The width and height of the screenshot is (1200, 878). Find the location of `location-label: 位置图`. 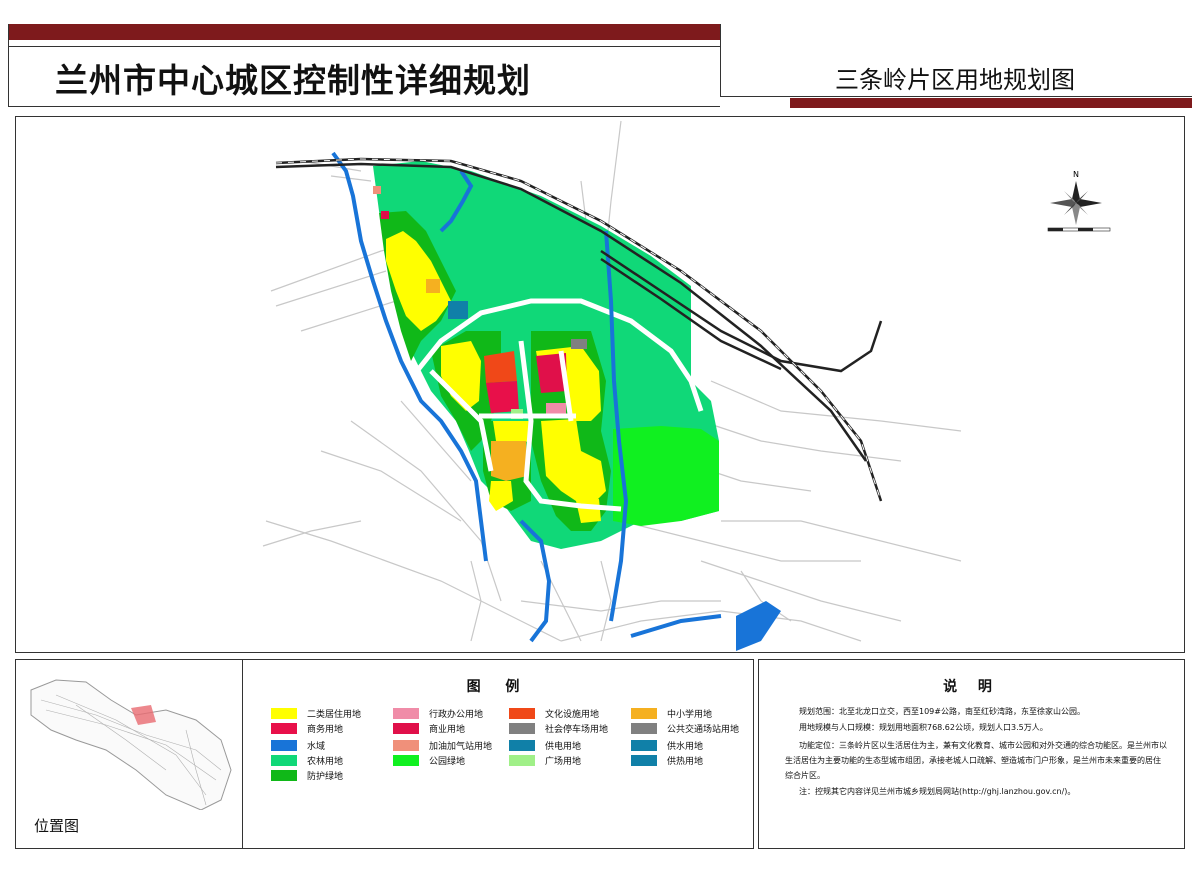

location-label: 位置图 is located at coordinates (57, 826).